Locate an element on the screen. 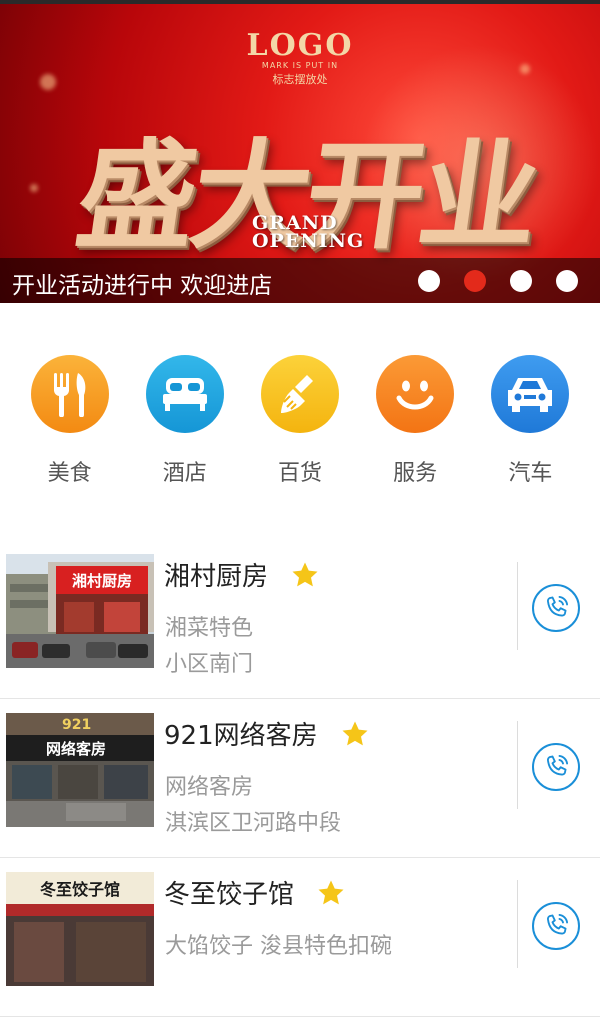 This screenshot has height=1017, width=600. category-car: 汽车 is located at coordinates (530, 425).